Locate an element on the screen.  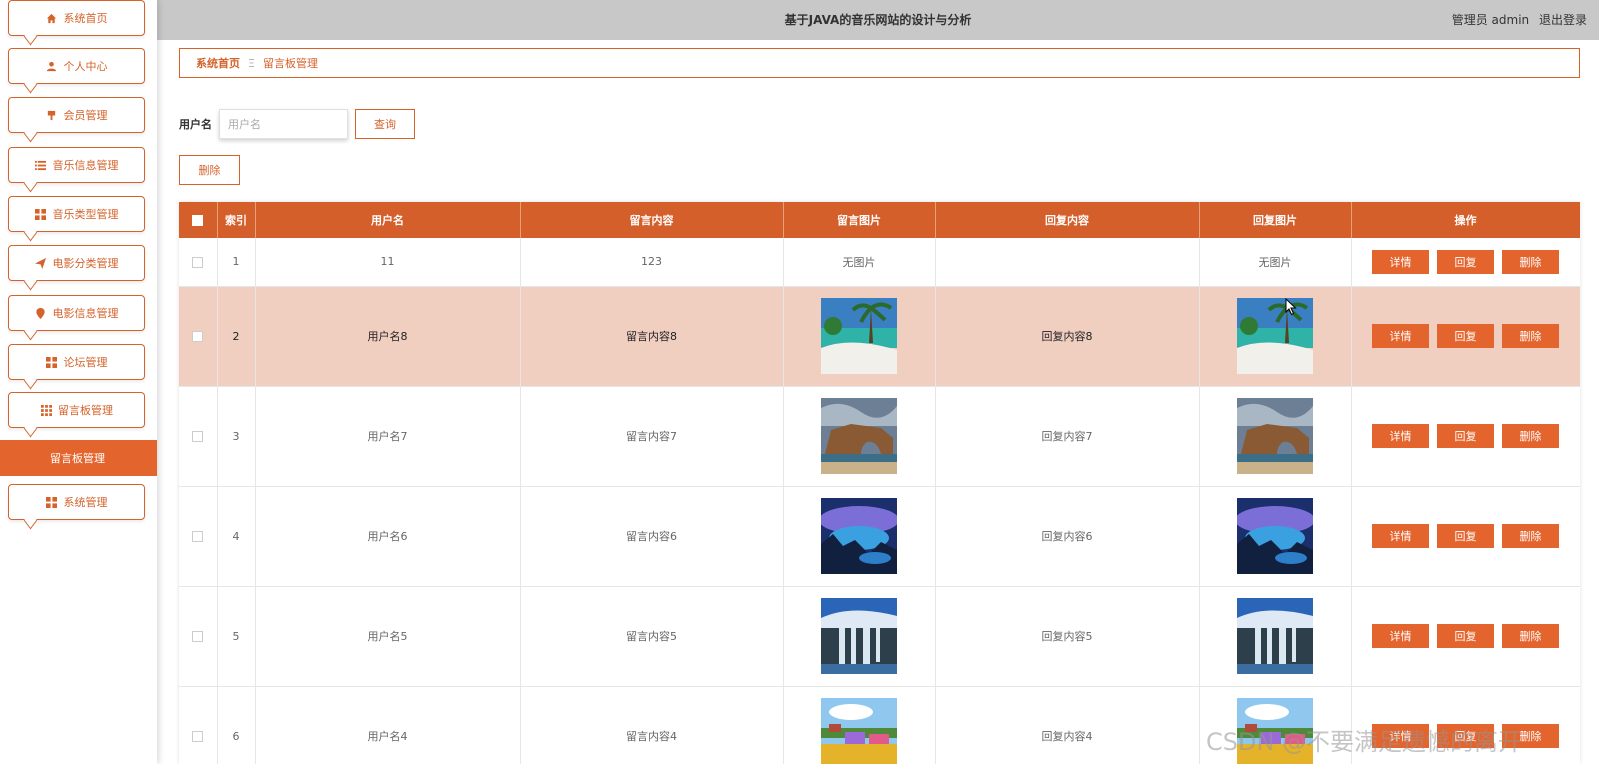
app-title: 基于JAVA的音乐网站的设计与分析 is located at coordinates (878, 20).